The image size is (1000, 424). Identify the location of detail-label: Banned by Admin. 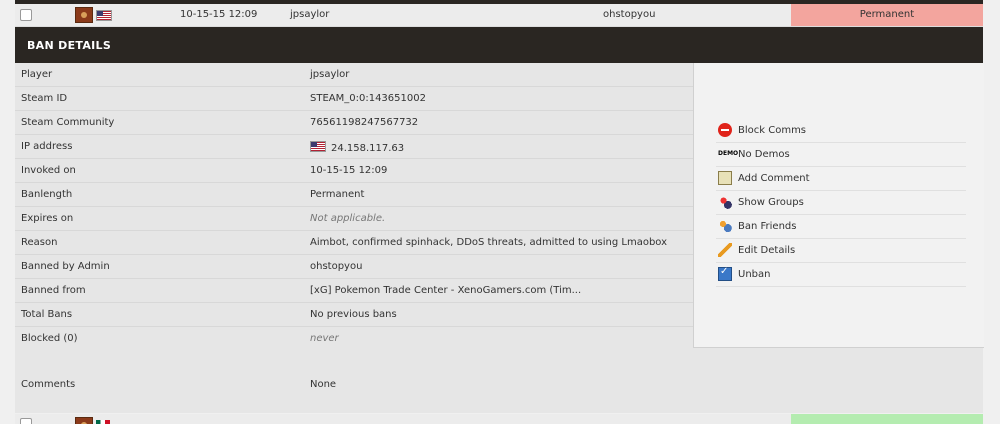
(65, 266).